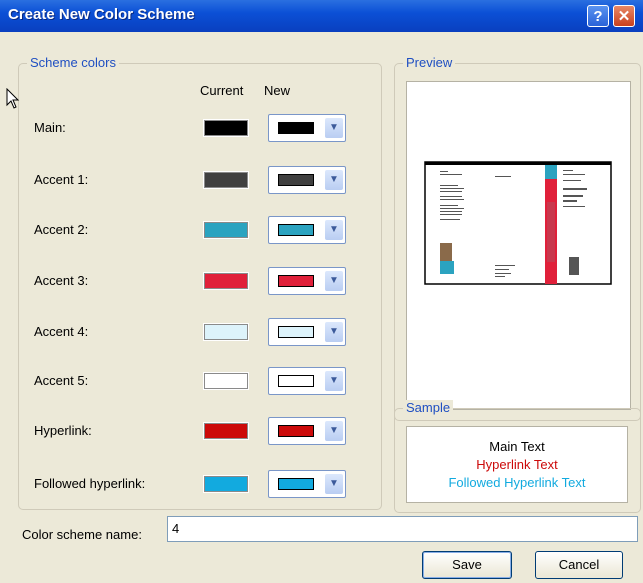 The width and height of the screenshot is (643, 583). I want to click on color-scheme-name-label: Color scheme name:, so click(82, 534).